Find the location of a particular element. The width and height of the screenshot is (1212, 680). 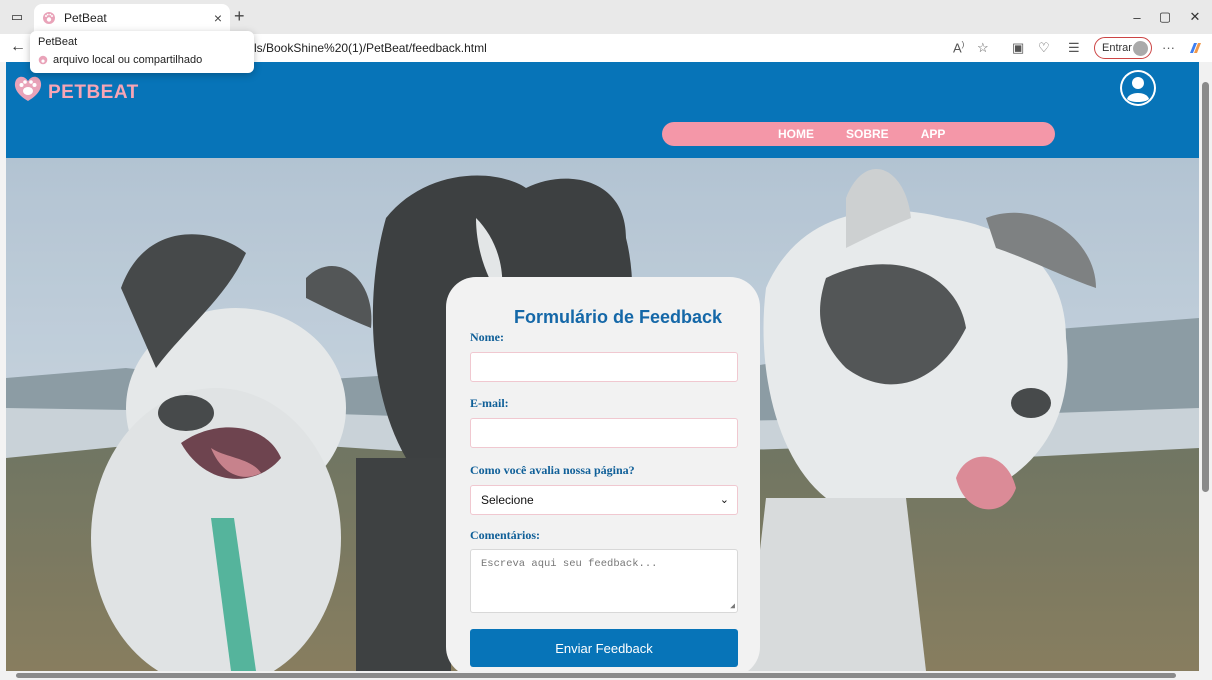

comments-label: Comentários: is located at coordinates (505, 535).